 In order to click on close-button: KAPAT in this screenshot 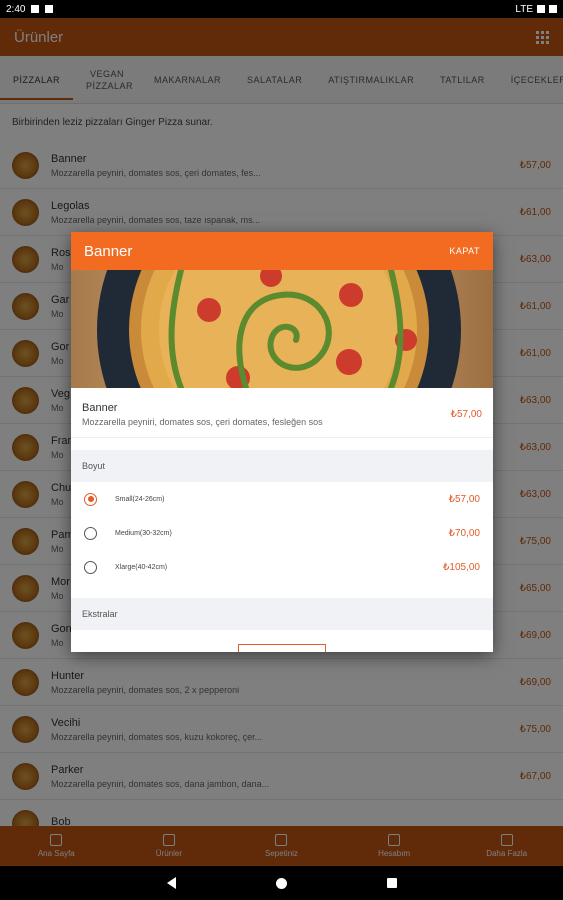, I will do `click(464, 251)`.